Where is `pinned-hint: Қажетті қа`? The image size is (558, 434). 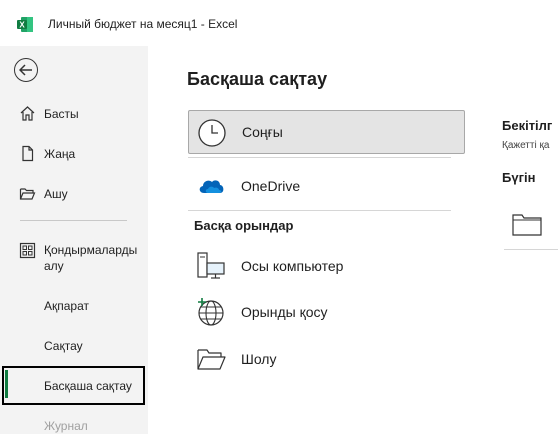 pinned-hint: Қажетті қа is located at coordinates (526, 145).